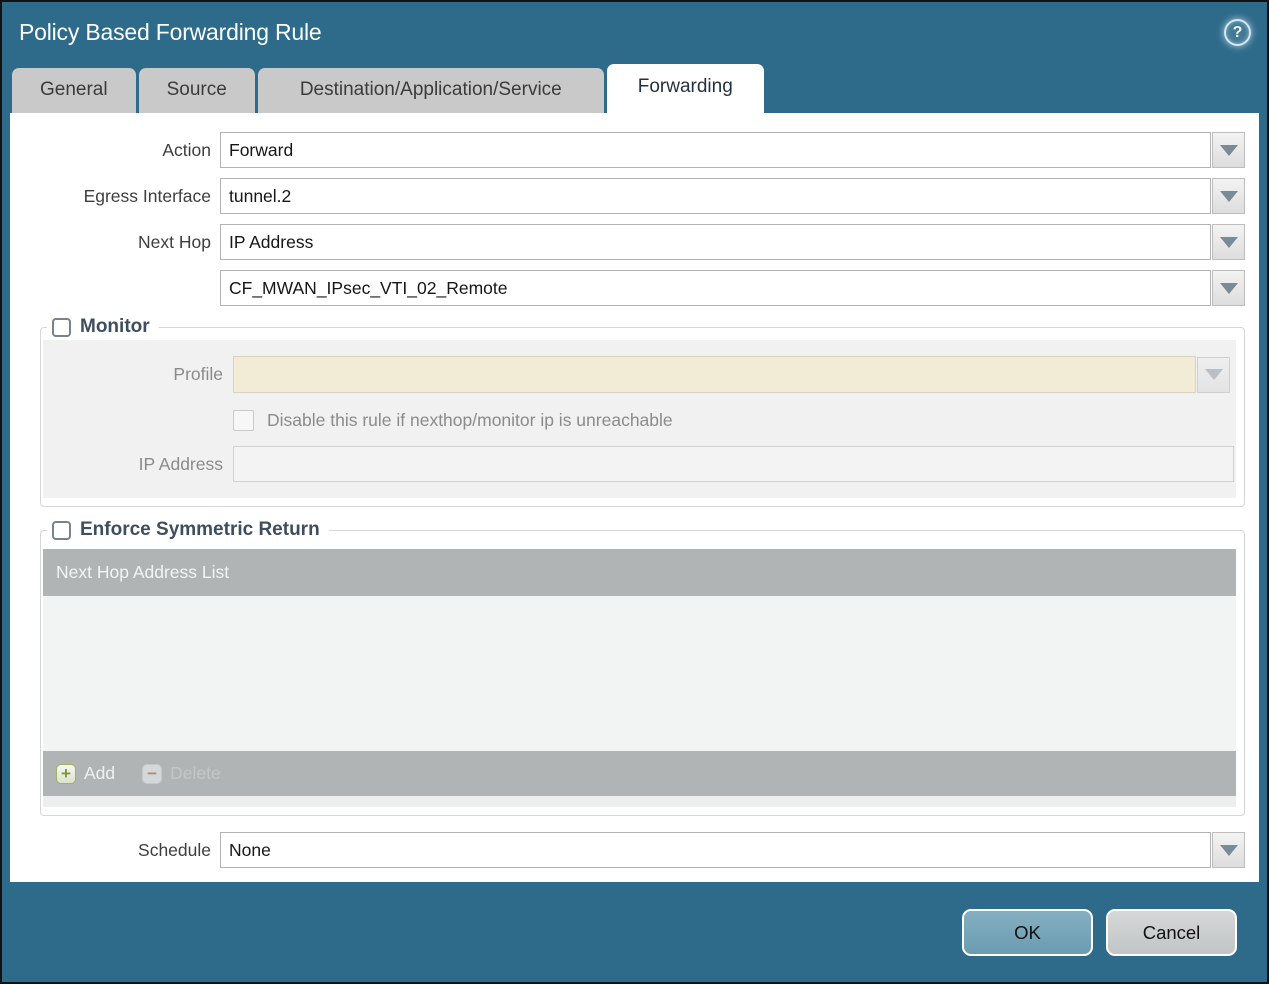 Image resolution: width=1269 pixels, height=984 pixels. I want to click on next-hop-address-row, so click(642, 288).